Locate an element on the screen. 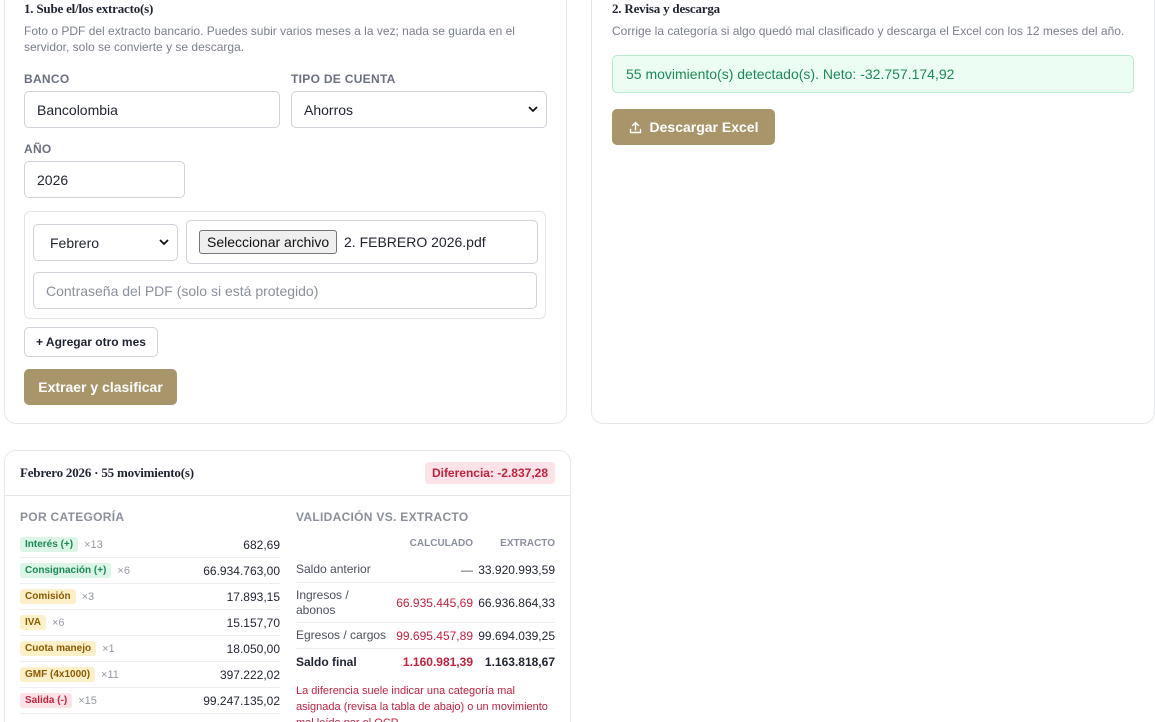  category-row: GMF (4x1000) ×11 397.222,02 is located at coordinates (150, 675).